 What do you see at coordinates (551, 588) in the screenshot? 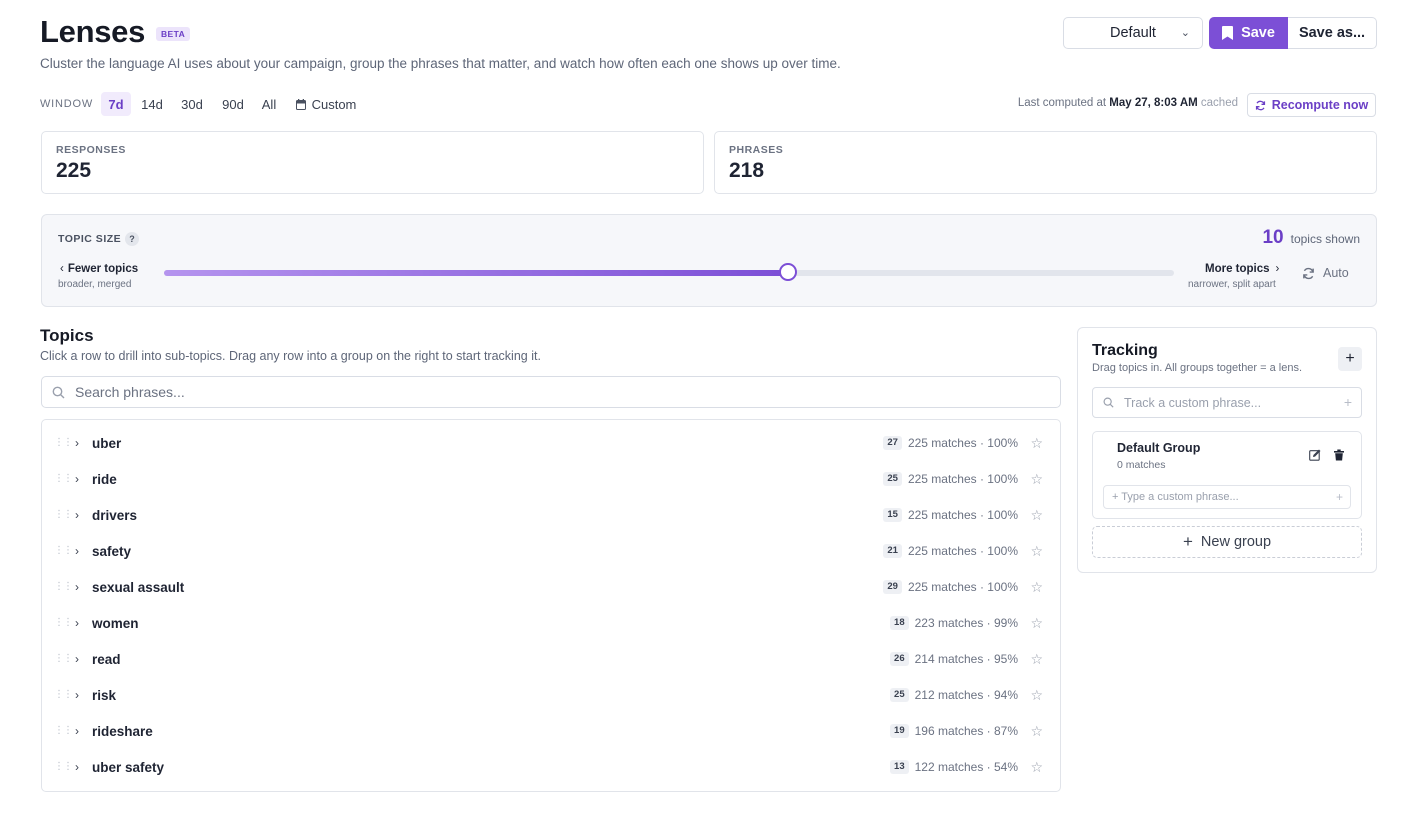
I see `topic-row: ⋮⋮ › sexual assault 29 225 matches · 100% ☆` at bounding box center [551, 588].